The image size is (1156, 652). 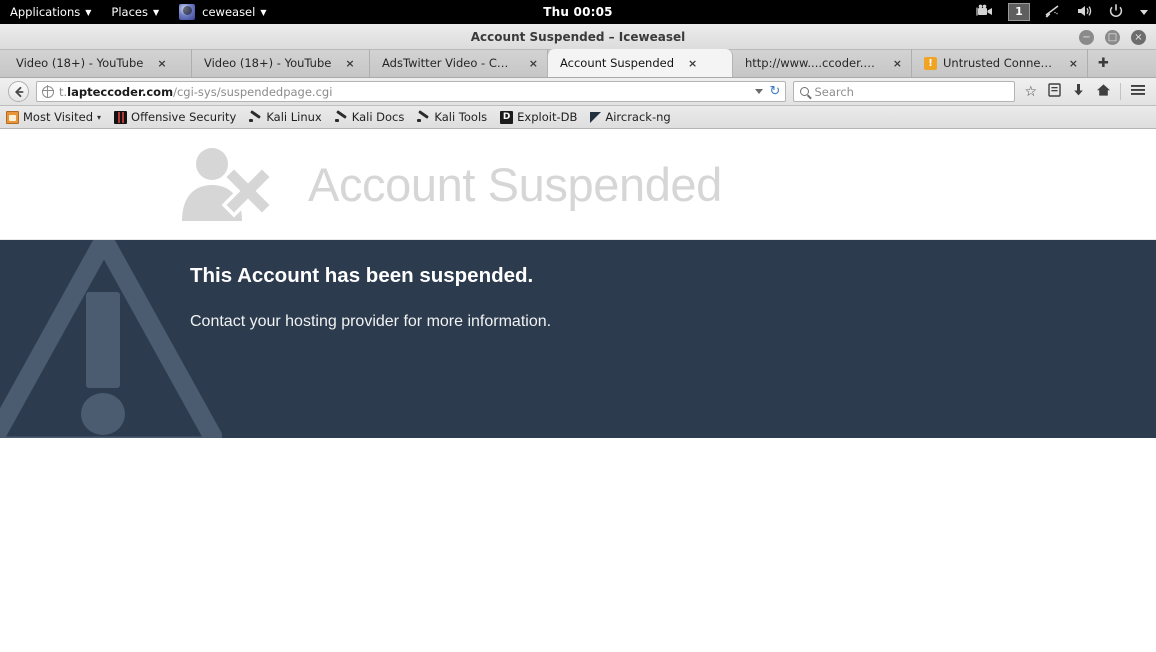 I want to click on places-menu-label: Places, so click(x=129, y=12).